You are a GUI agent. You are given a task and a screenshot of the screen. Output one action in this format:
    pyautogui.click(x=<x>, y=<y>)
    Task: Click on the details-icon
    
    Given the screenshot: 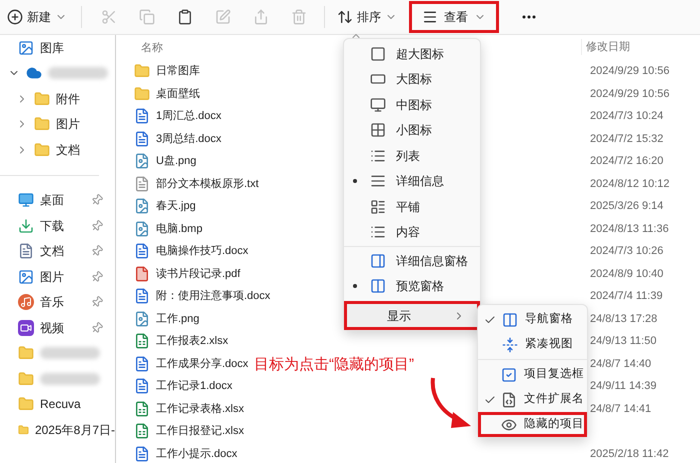 What is the action you would take?
    pyautogui.click(x=378, y=181)
    